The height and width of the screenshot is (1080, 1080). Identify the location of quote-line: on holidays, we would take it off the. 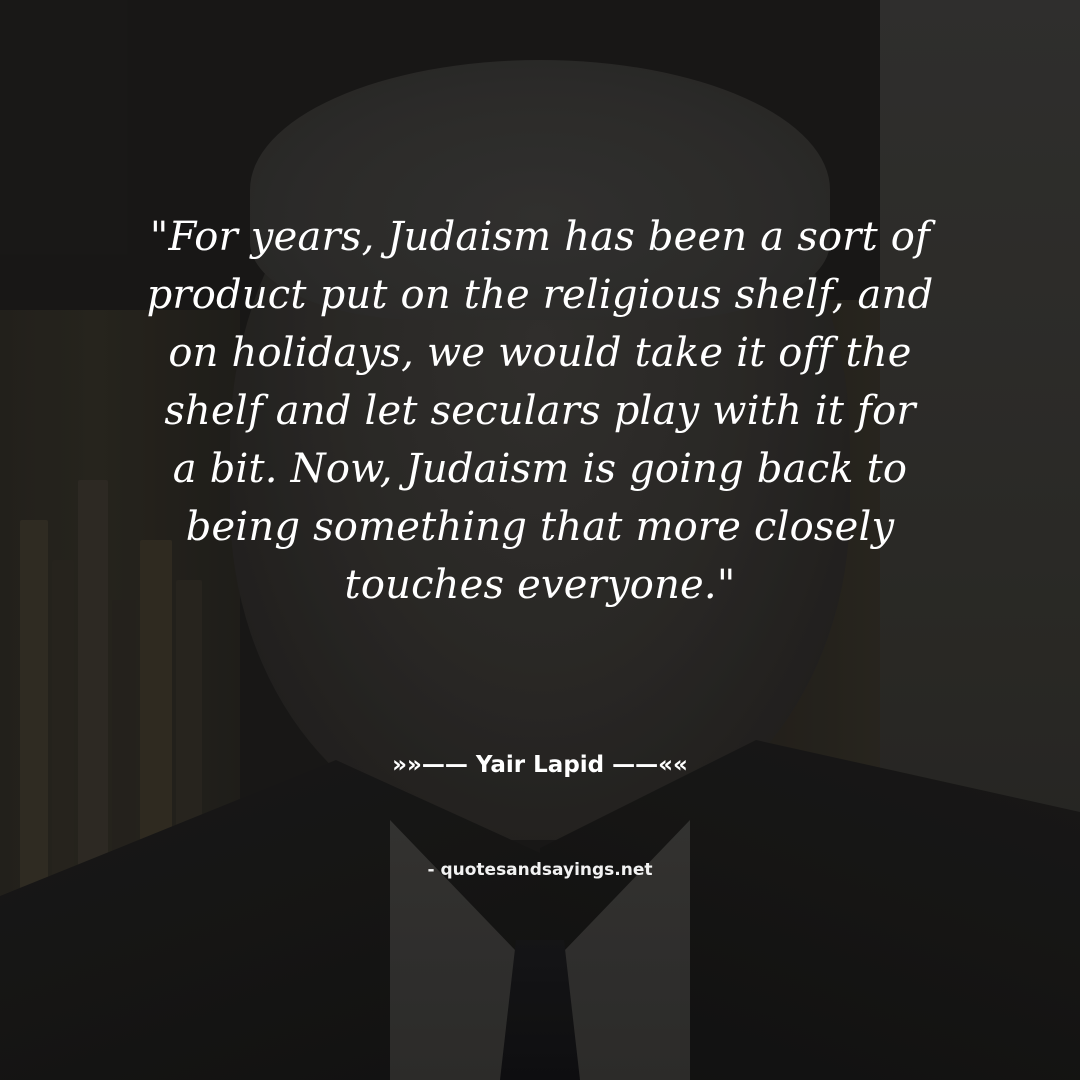
(540, 353).